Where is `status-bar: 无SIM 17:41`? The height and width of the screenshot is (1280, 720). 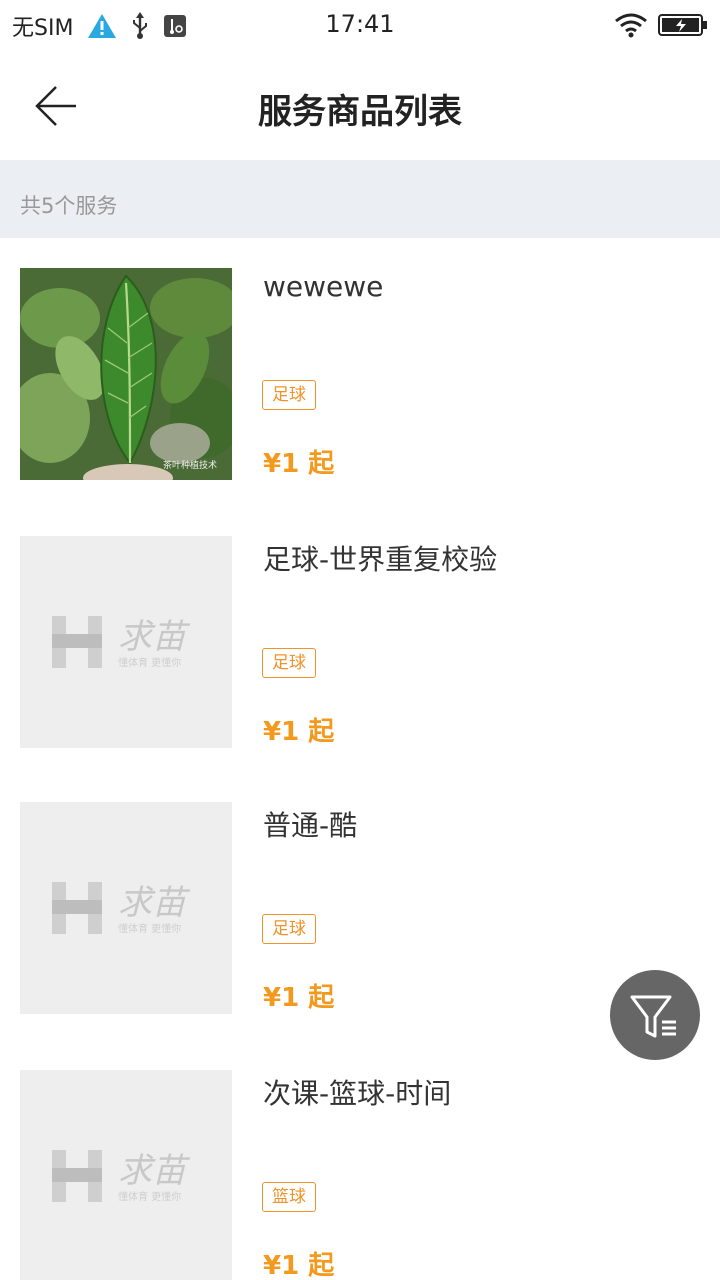 status-bar: 无SIM 17:41 is located at coordinates (360, 25).